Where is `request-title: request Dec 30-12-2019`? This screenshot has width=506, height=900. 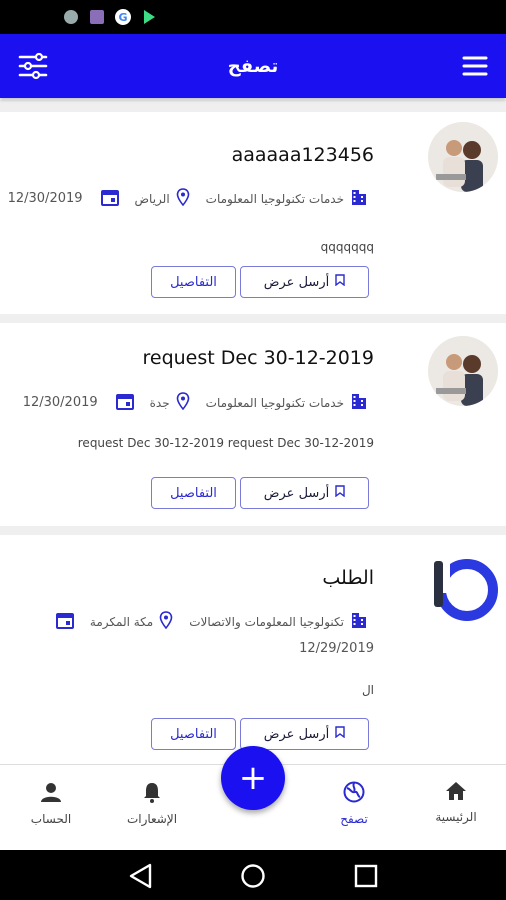 request-title: request Dec 30-12-2019 is located at coordinates (259, 358).